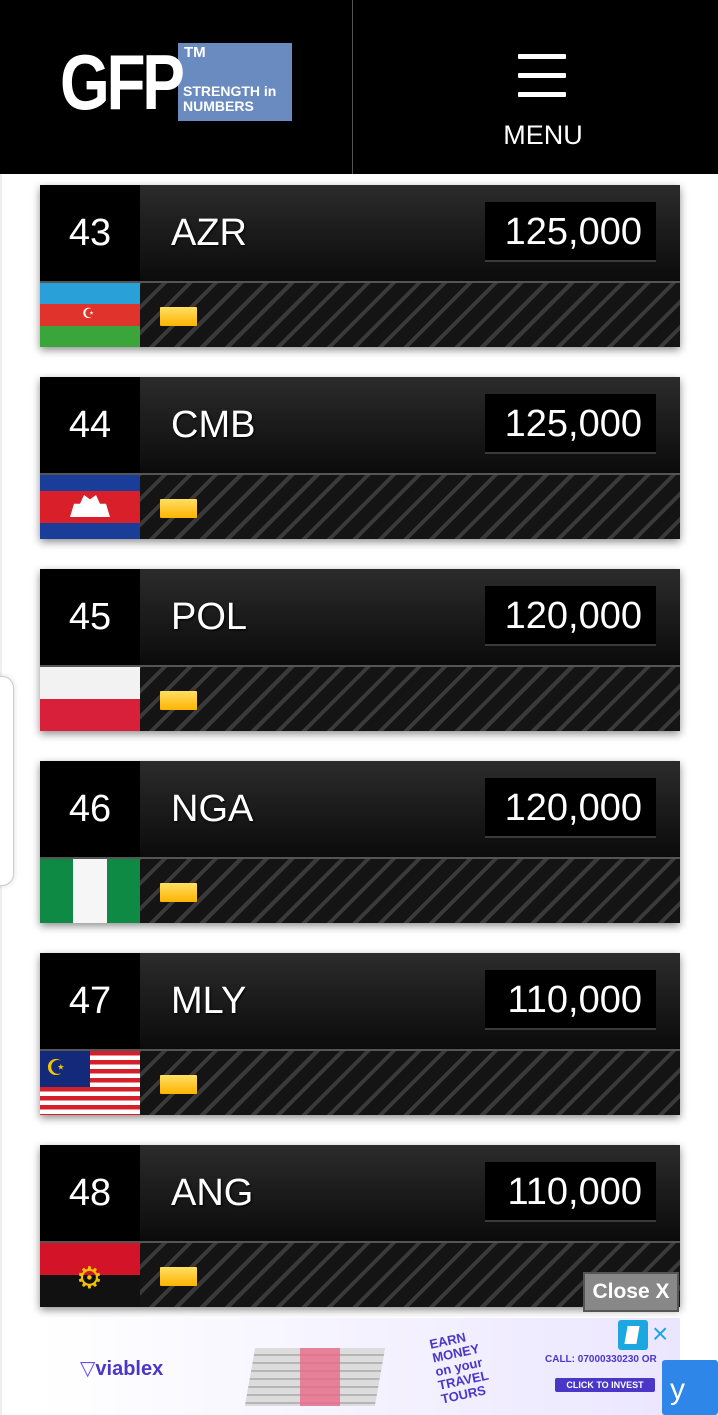 This screenshot has height=1415, width=718. What do you see at coordinates (209, 233) in the screenshot?
I see `country-code: AZR` at bounding box center [209, 233].